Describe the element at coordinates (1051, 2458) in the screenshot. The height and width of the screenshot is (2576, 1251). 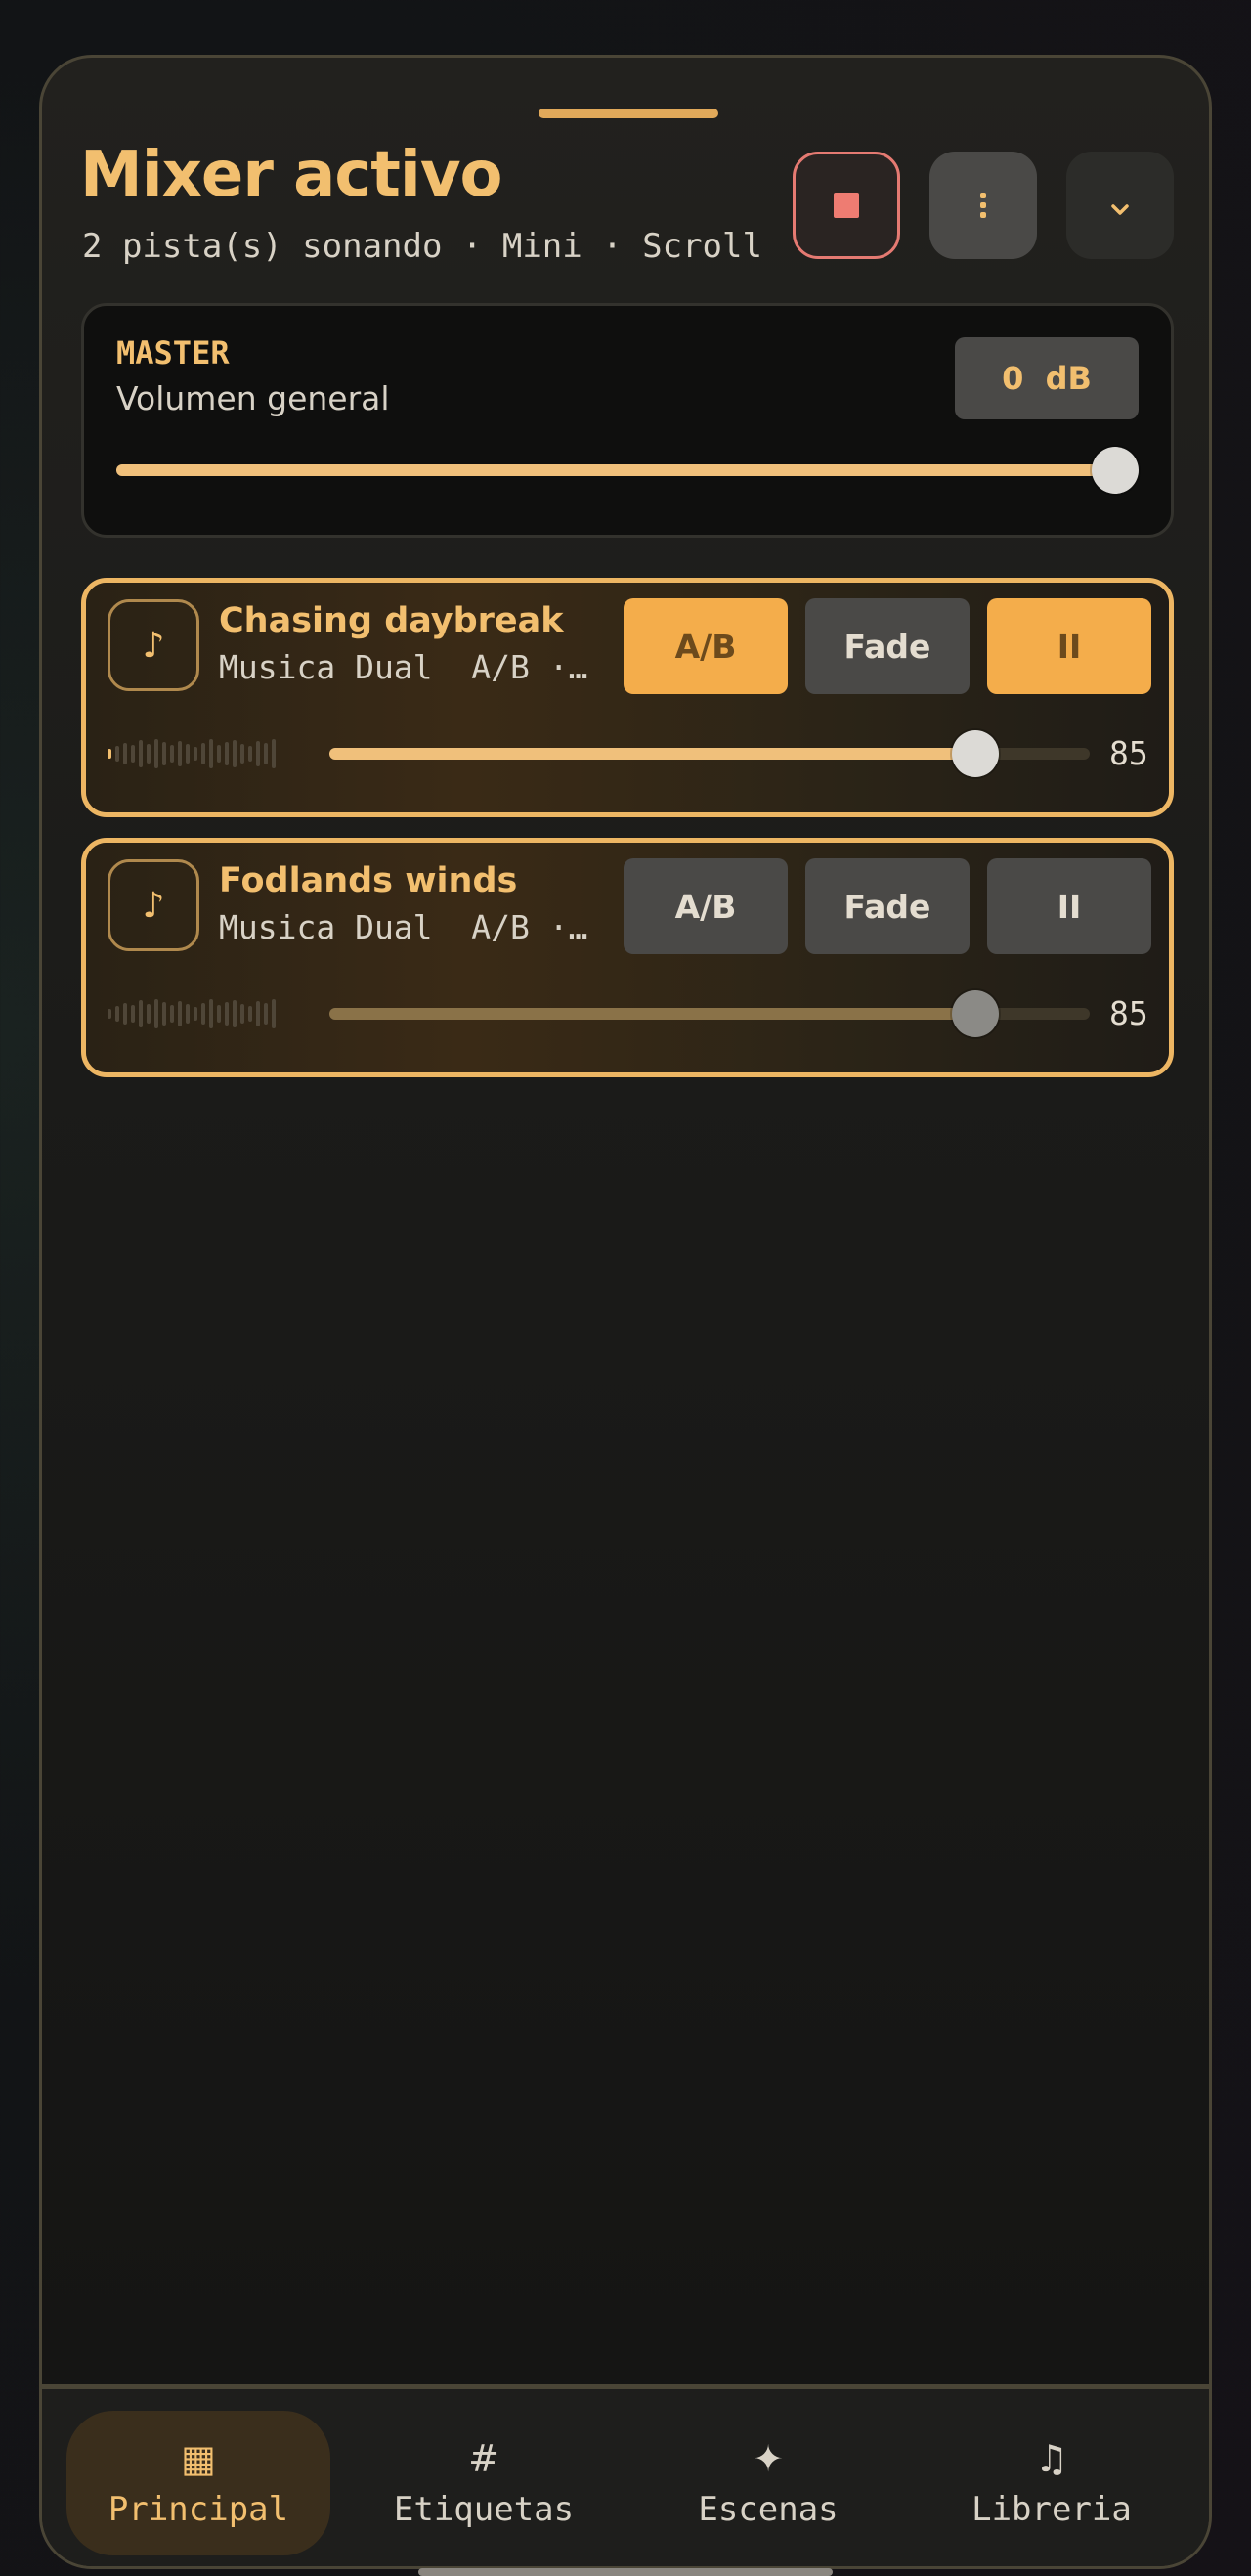
I see `music-library-icon: ♫` at that location.